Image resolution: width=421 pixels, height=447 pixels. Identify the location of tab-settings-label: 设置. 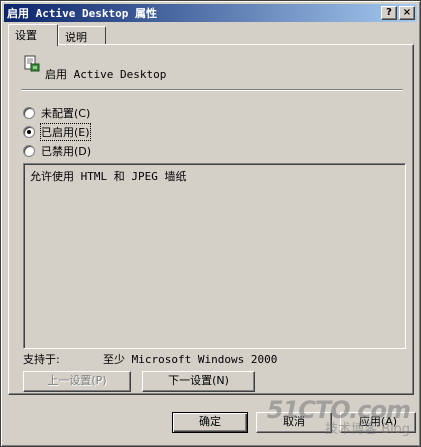
(26, 35).